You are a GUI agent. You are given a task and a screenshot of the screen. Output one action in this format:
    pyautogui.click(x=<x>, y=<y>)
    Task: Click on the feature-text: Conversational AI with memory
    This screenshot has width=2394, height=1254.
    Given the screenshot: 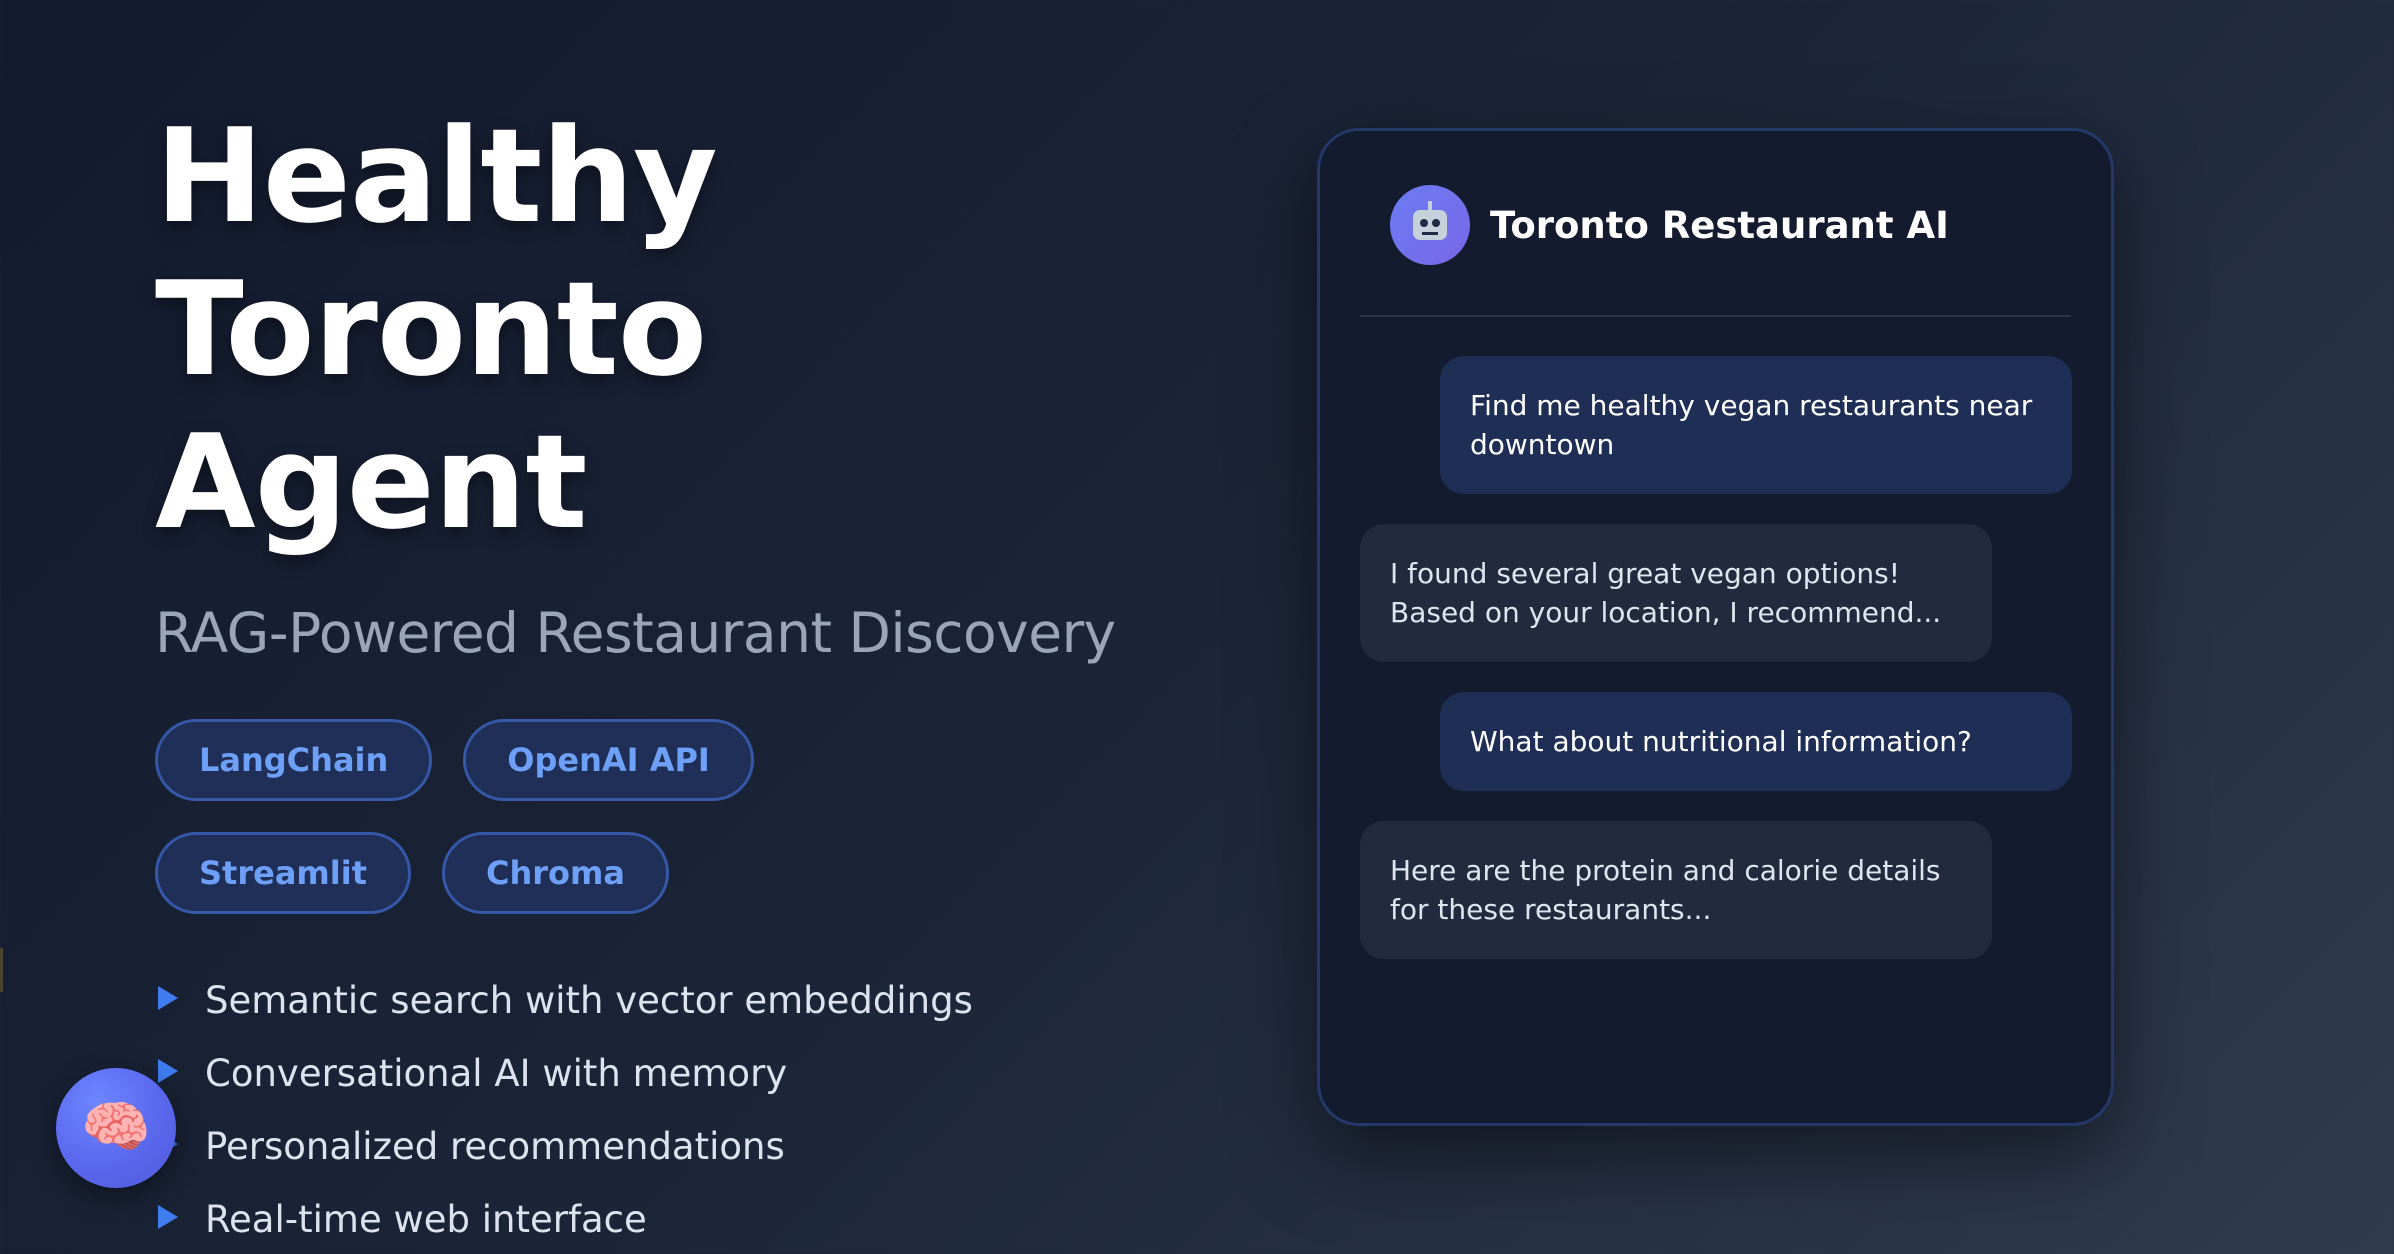 What is the action you would take?
    pyautogui.click(x=496, y=1073)
    